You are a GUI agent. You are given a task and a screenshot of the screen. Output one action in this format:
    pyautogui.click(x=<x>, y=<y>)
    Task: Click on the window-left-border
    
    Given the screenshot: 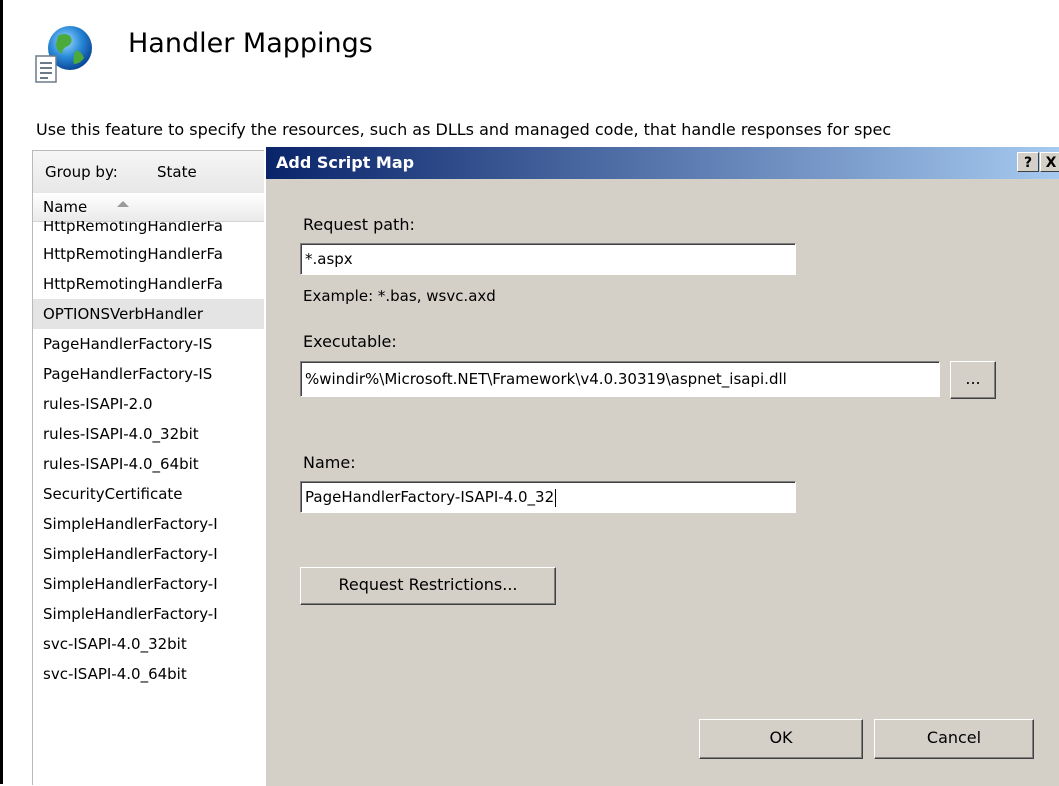 What is the action you would take?
    pyautogui.click(x=1, y=392)
    